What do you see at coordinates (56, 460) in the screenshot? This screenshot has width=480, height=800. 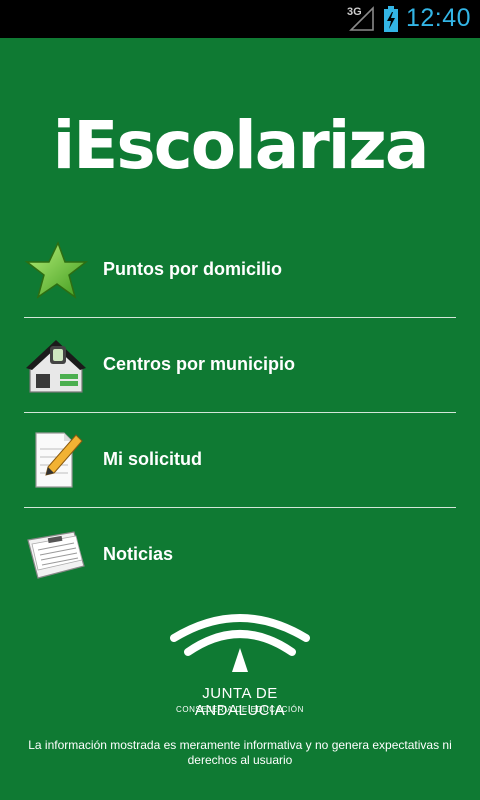 I see `pencil-document-icon` at bounding box center [56, 460].